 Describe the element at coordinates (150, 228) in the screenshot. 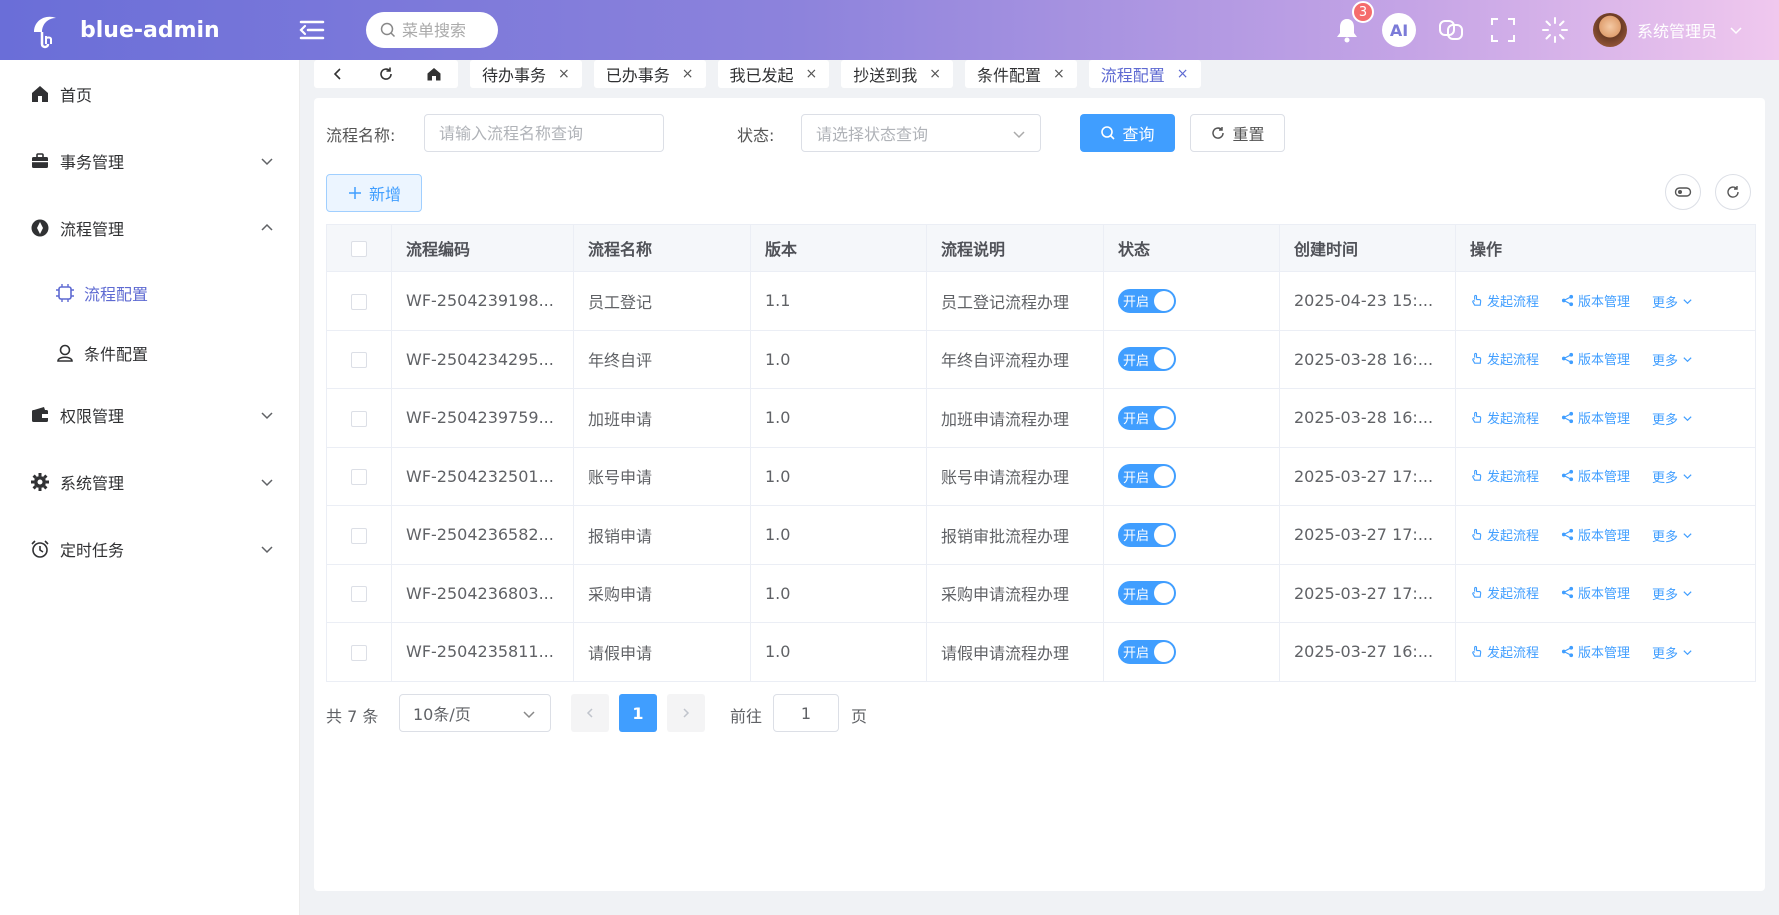

I see `sidebar-item-process: 流程管理` at that location.